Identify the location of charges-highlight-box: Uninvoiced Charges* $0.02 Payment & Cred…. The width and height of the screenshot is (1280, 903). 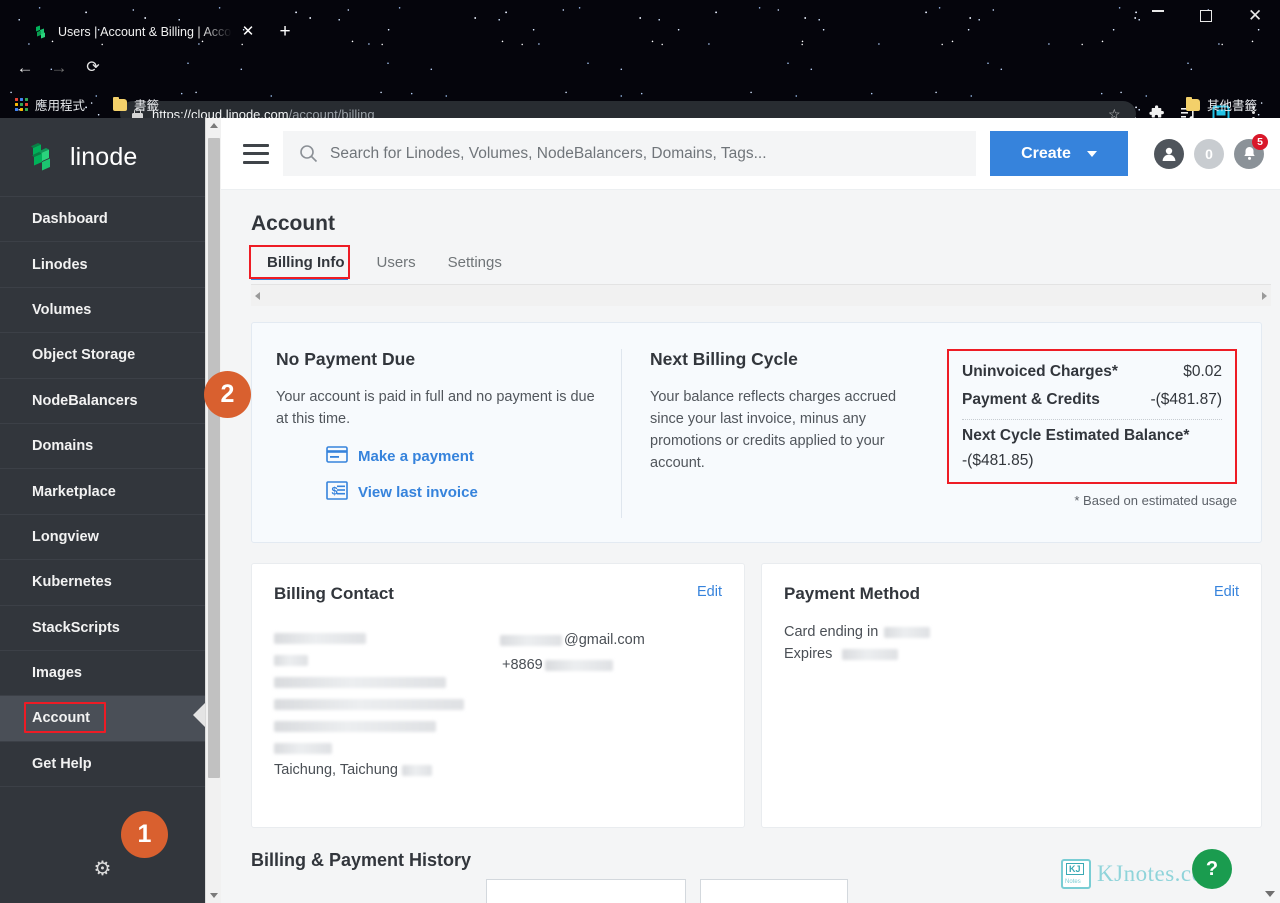
(1092, 416).